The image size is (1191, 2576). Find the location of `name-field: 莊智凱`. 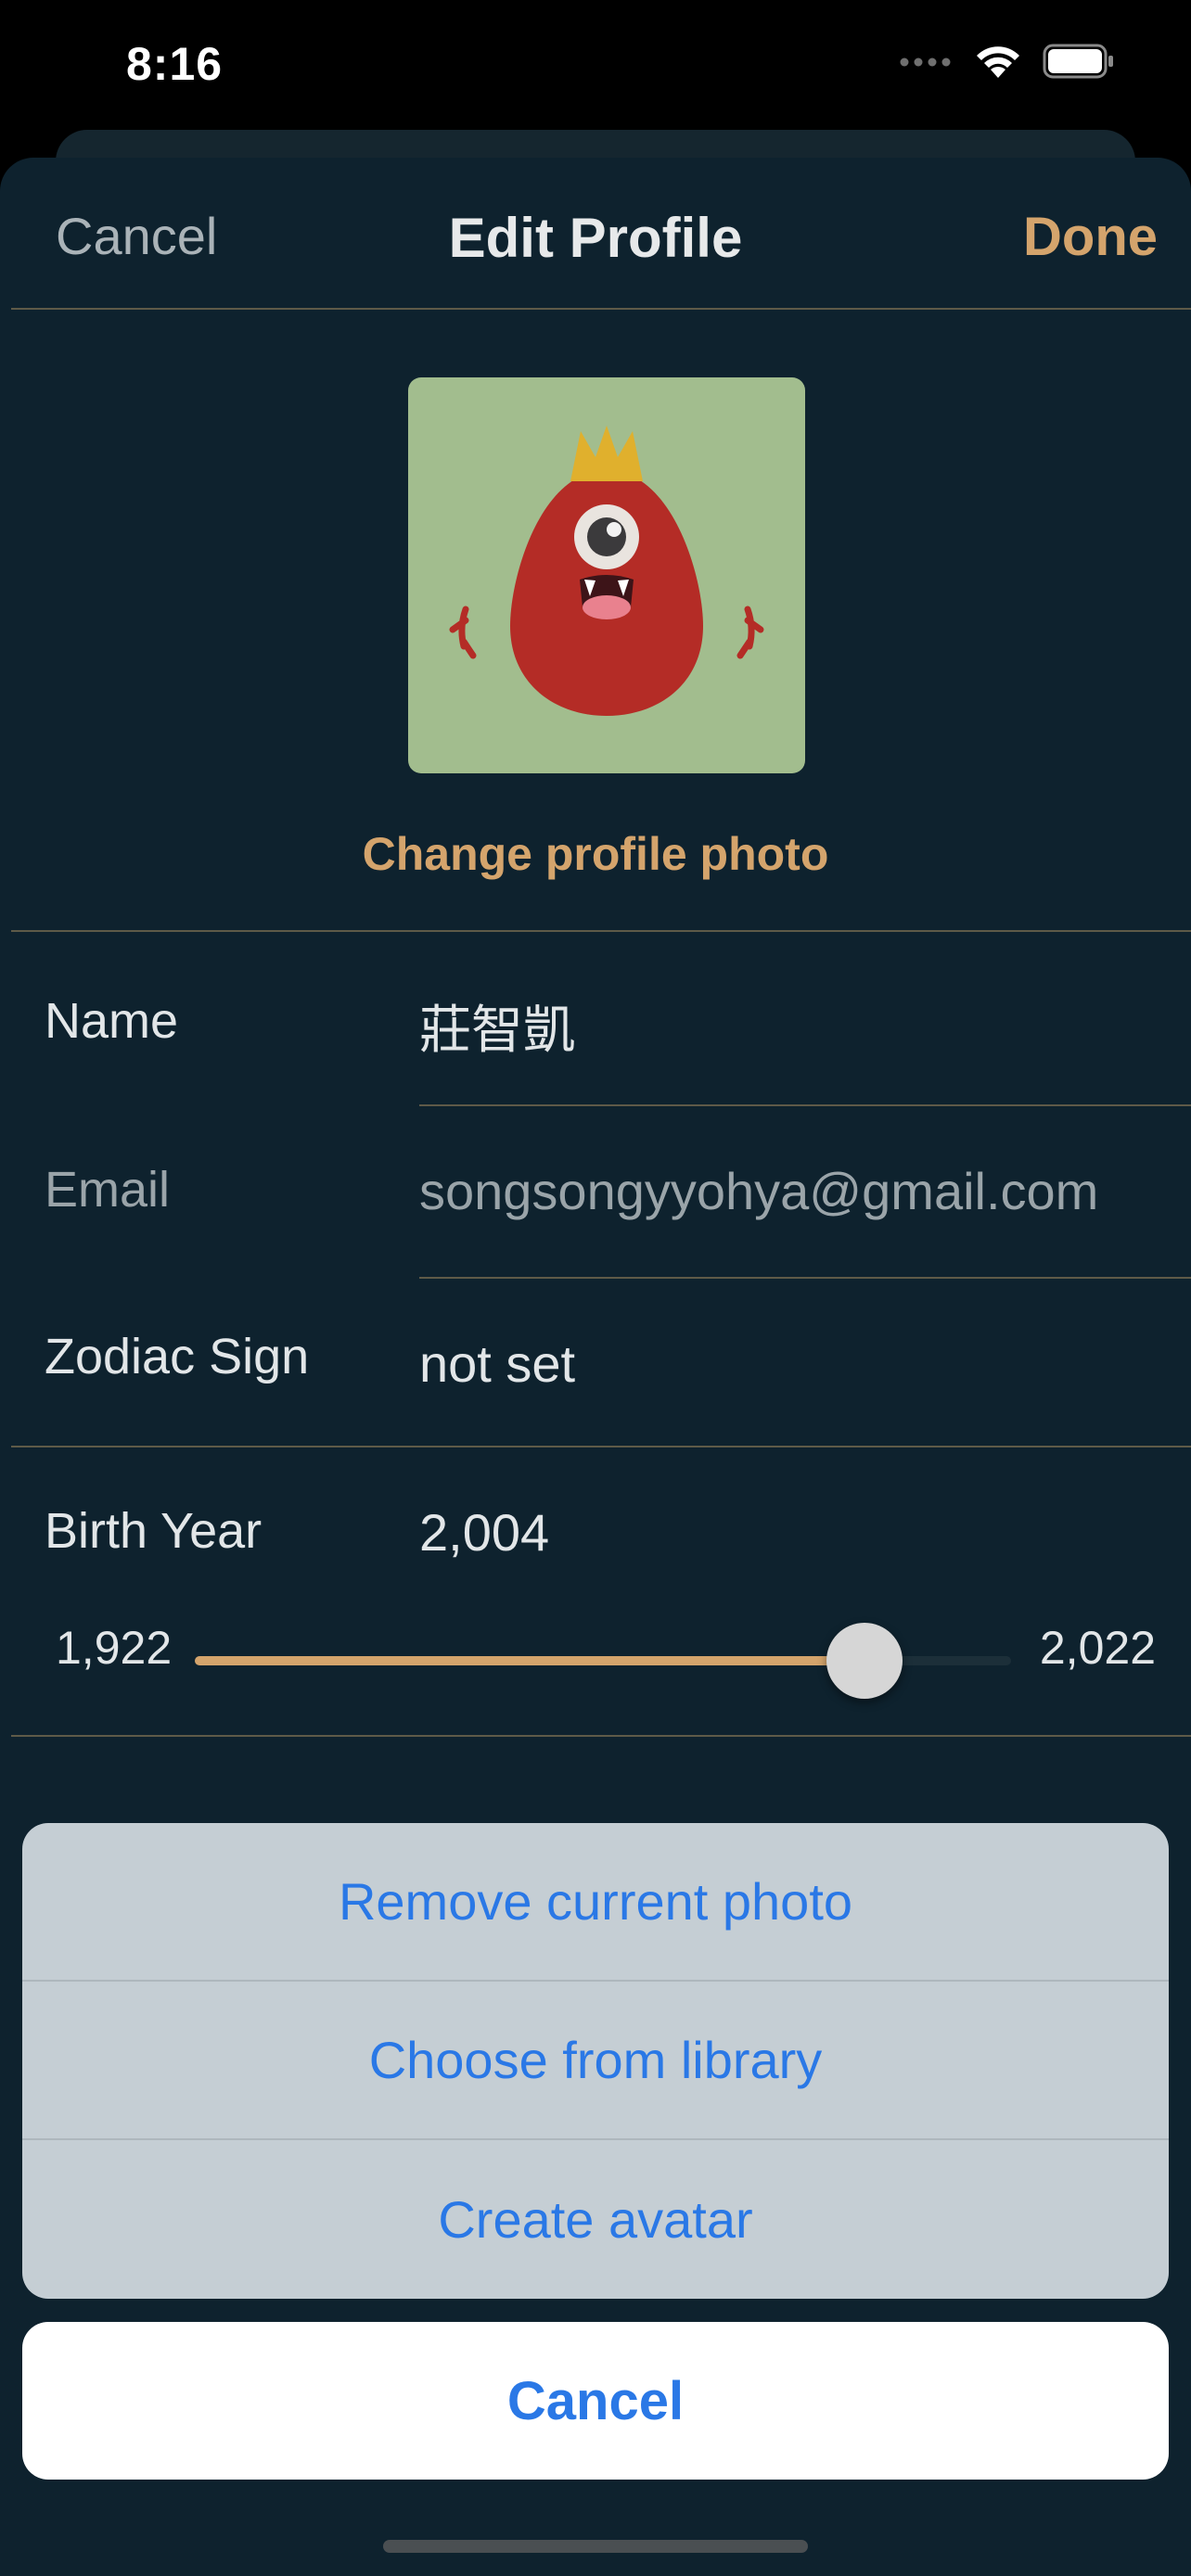

name-field: 莊智凱 is located at coordinates (497, 1026).